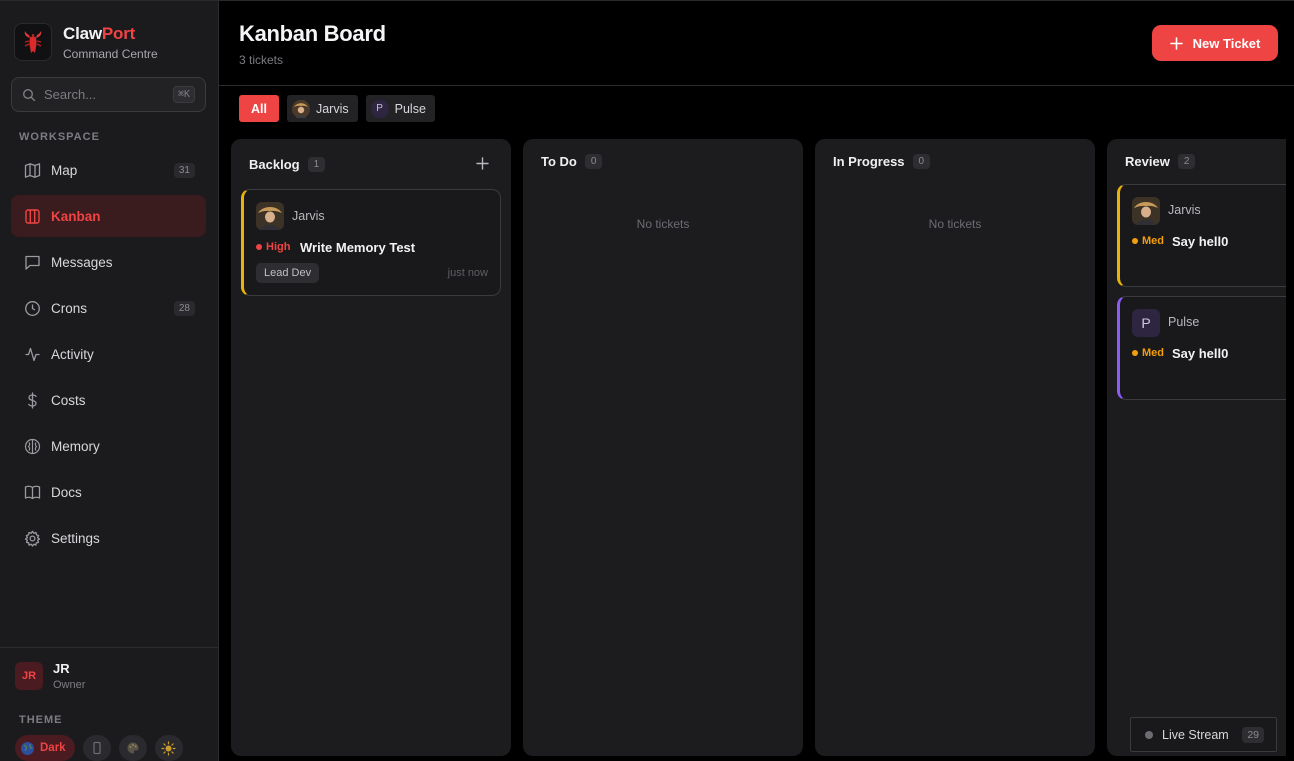 The height and width of the screenshot is (761, 1294). Describe the element at coordinates (312, 33) in the screenshot. I see `page-title: Kanban Board` at that location.